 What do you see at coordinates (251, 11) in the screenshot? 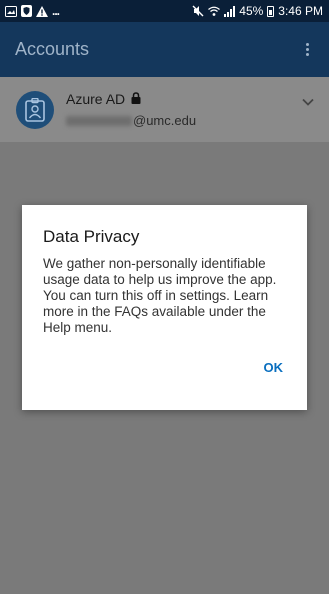
I see `battery-percentage: 45%` at bounding box center [251, 11].